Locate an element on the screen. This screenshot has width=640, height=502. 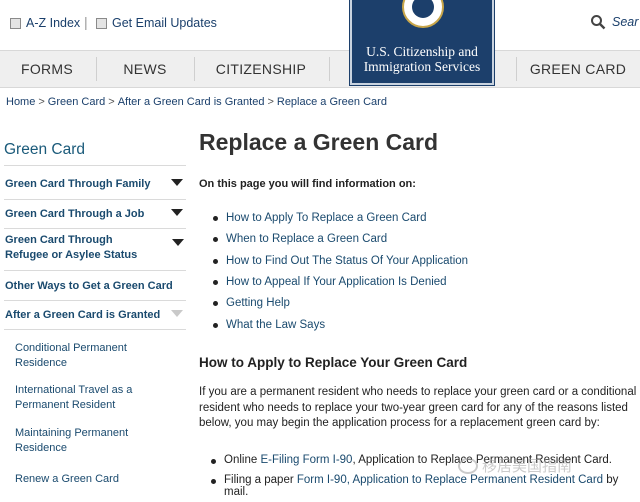
search-control: Sear is located at coordinates (614, 22).